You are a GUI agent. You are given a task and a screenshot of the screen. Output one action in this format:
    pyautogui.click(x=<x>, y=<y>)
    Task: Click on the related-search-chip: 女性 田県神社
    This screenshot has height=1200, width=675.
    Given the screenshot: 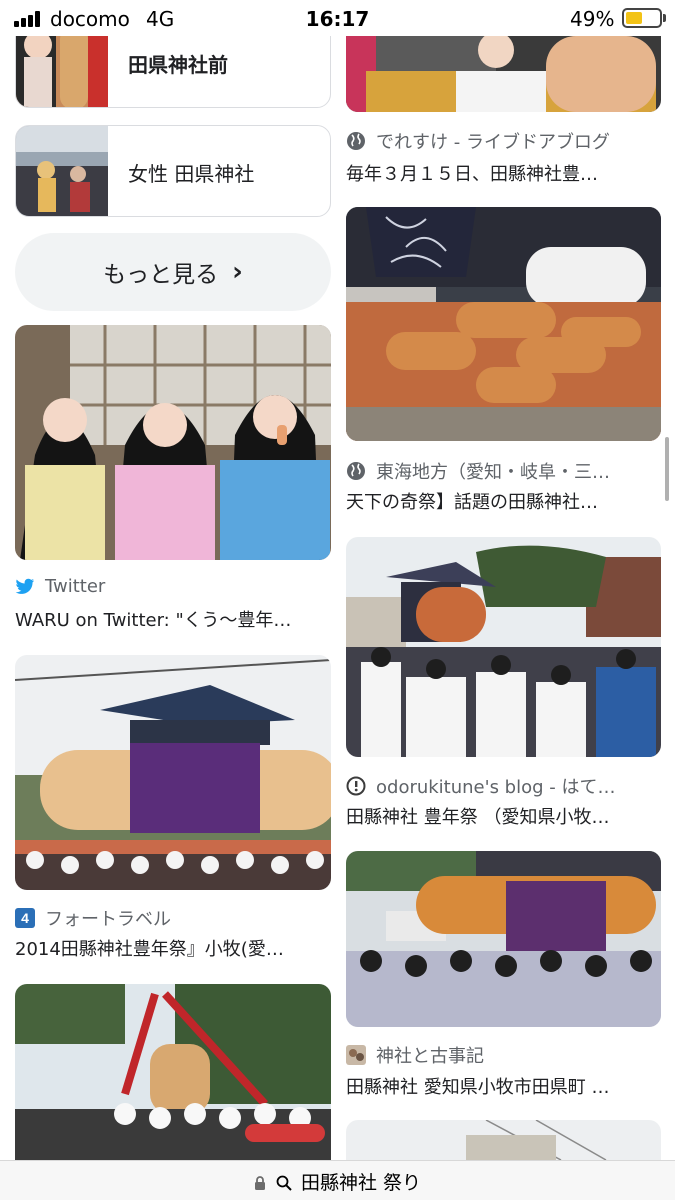 What is the action you would take?
    pyautogui.click(x=173, y=171)
    